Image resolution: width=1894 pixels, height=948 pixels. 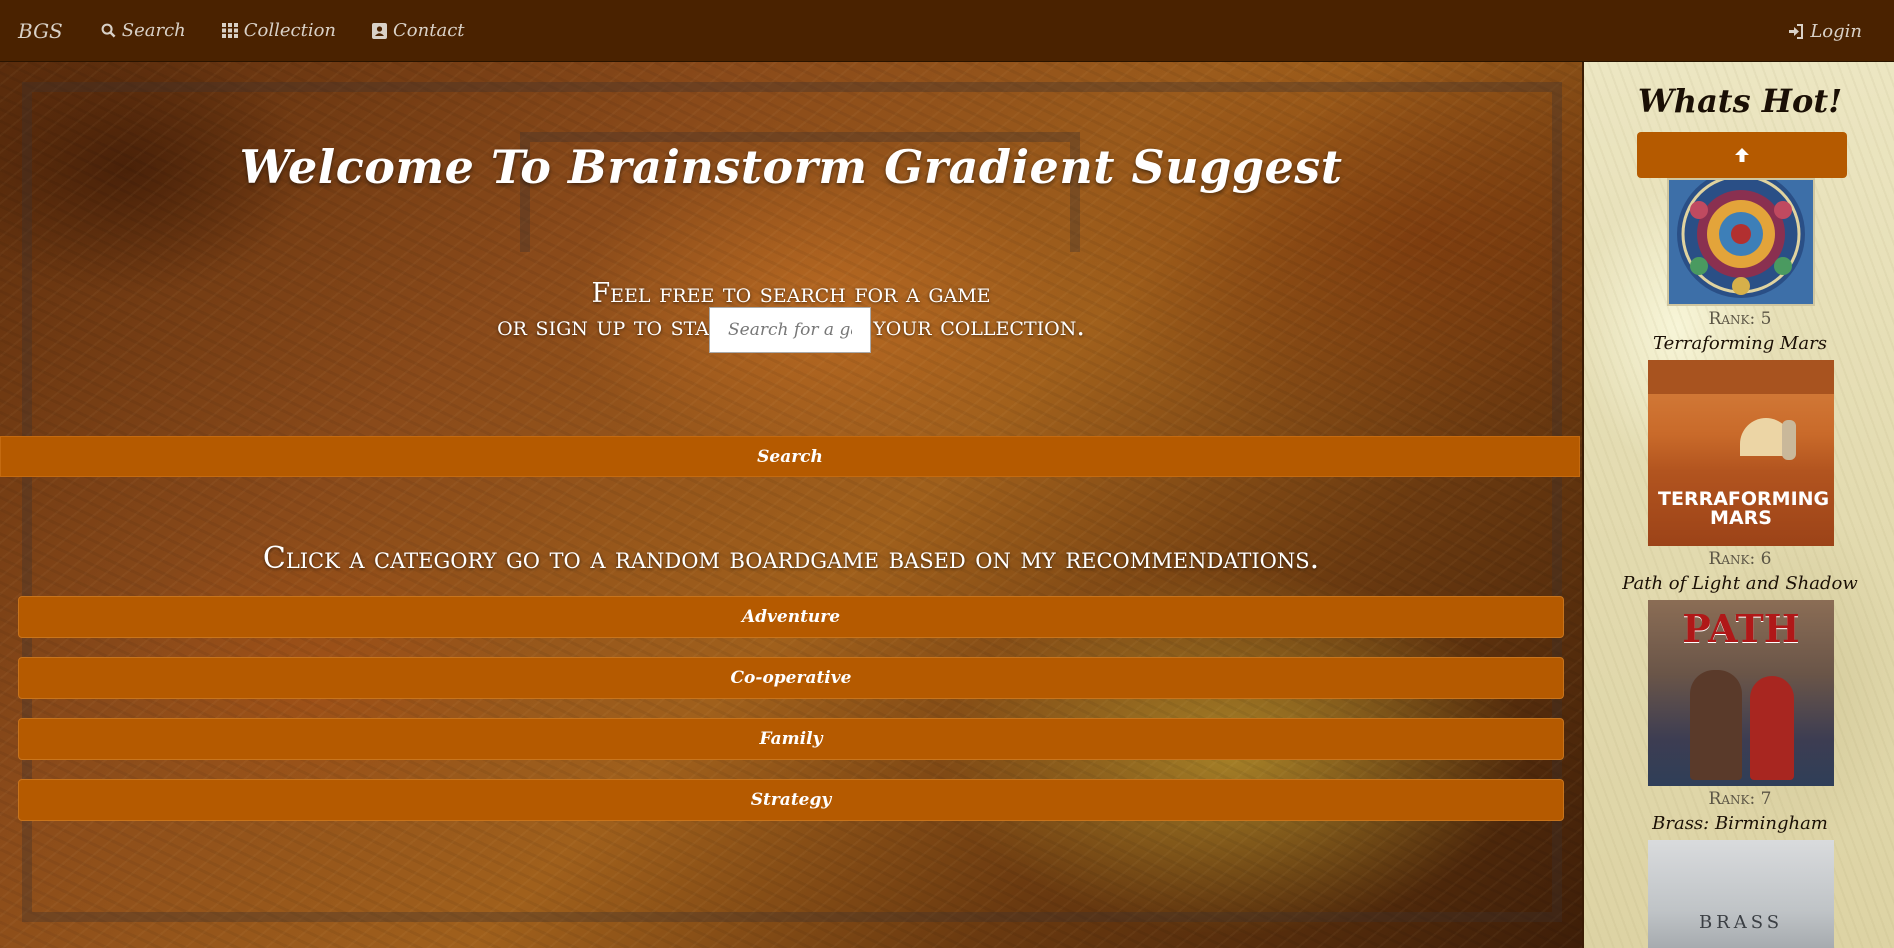 What do you see at coordinates (1739, 343) in the screenshot?
I see `game-title: Terraforming Mars` at bounding box center [1739, 343].